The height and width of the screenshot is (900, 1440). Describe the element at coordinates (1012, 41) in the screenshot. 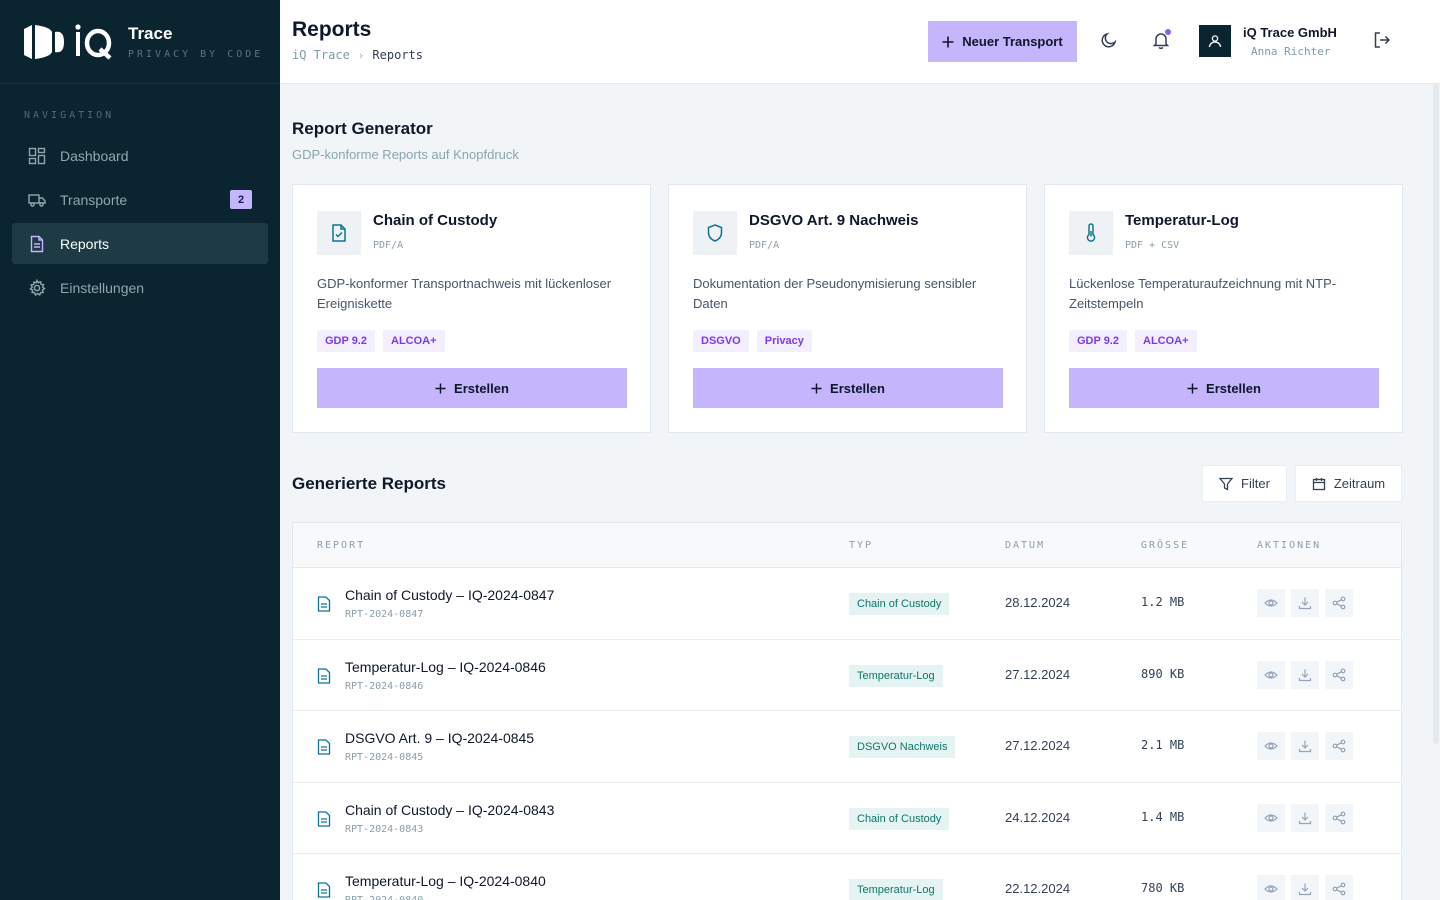

I see `new-transport-label: Neuer Transport` at that location.